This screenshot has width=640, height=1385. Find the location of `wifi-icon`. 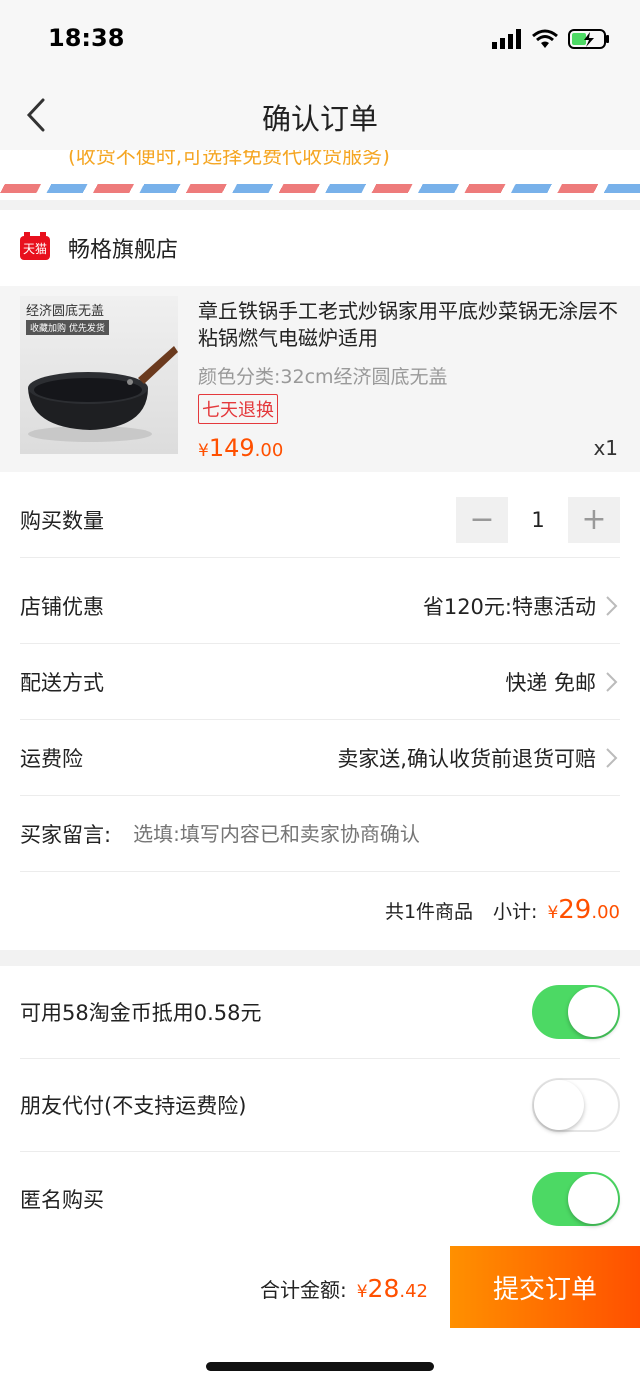

wifi-icon is located at coordinates (545, 38).